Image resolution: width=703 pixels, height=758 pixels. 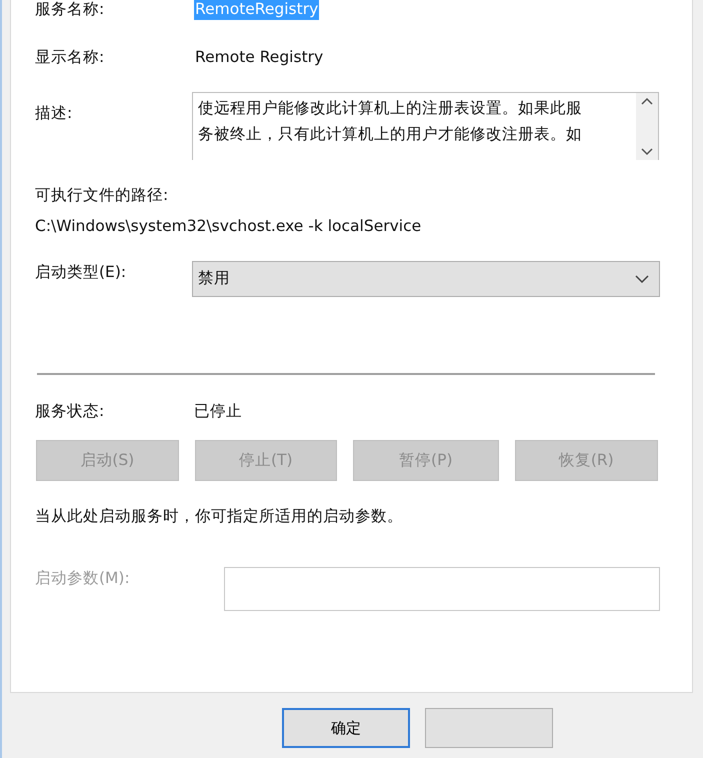 What do you see at coordinates (346, 728) in the screenshot?
I see `dialog-button: 确定` at bounding box center [346, 728].